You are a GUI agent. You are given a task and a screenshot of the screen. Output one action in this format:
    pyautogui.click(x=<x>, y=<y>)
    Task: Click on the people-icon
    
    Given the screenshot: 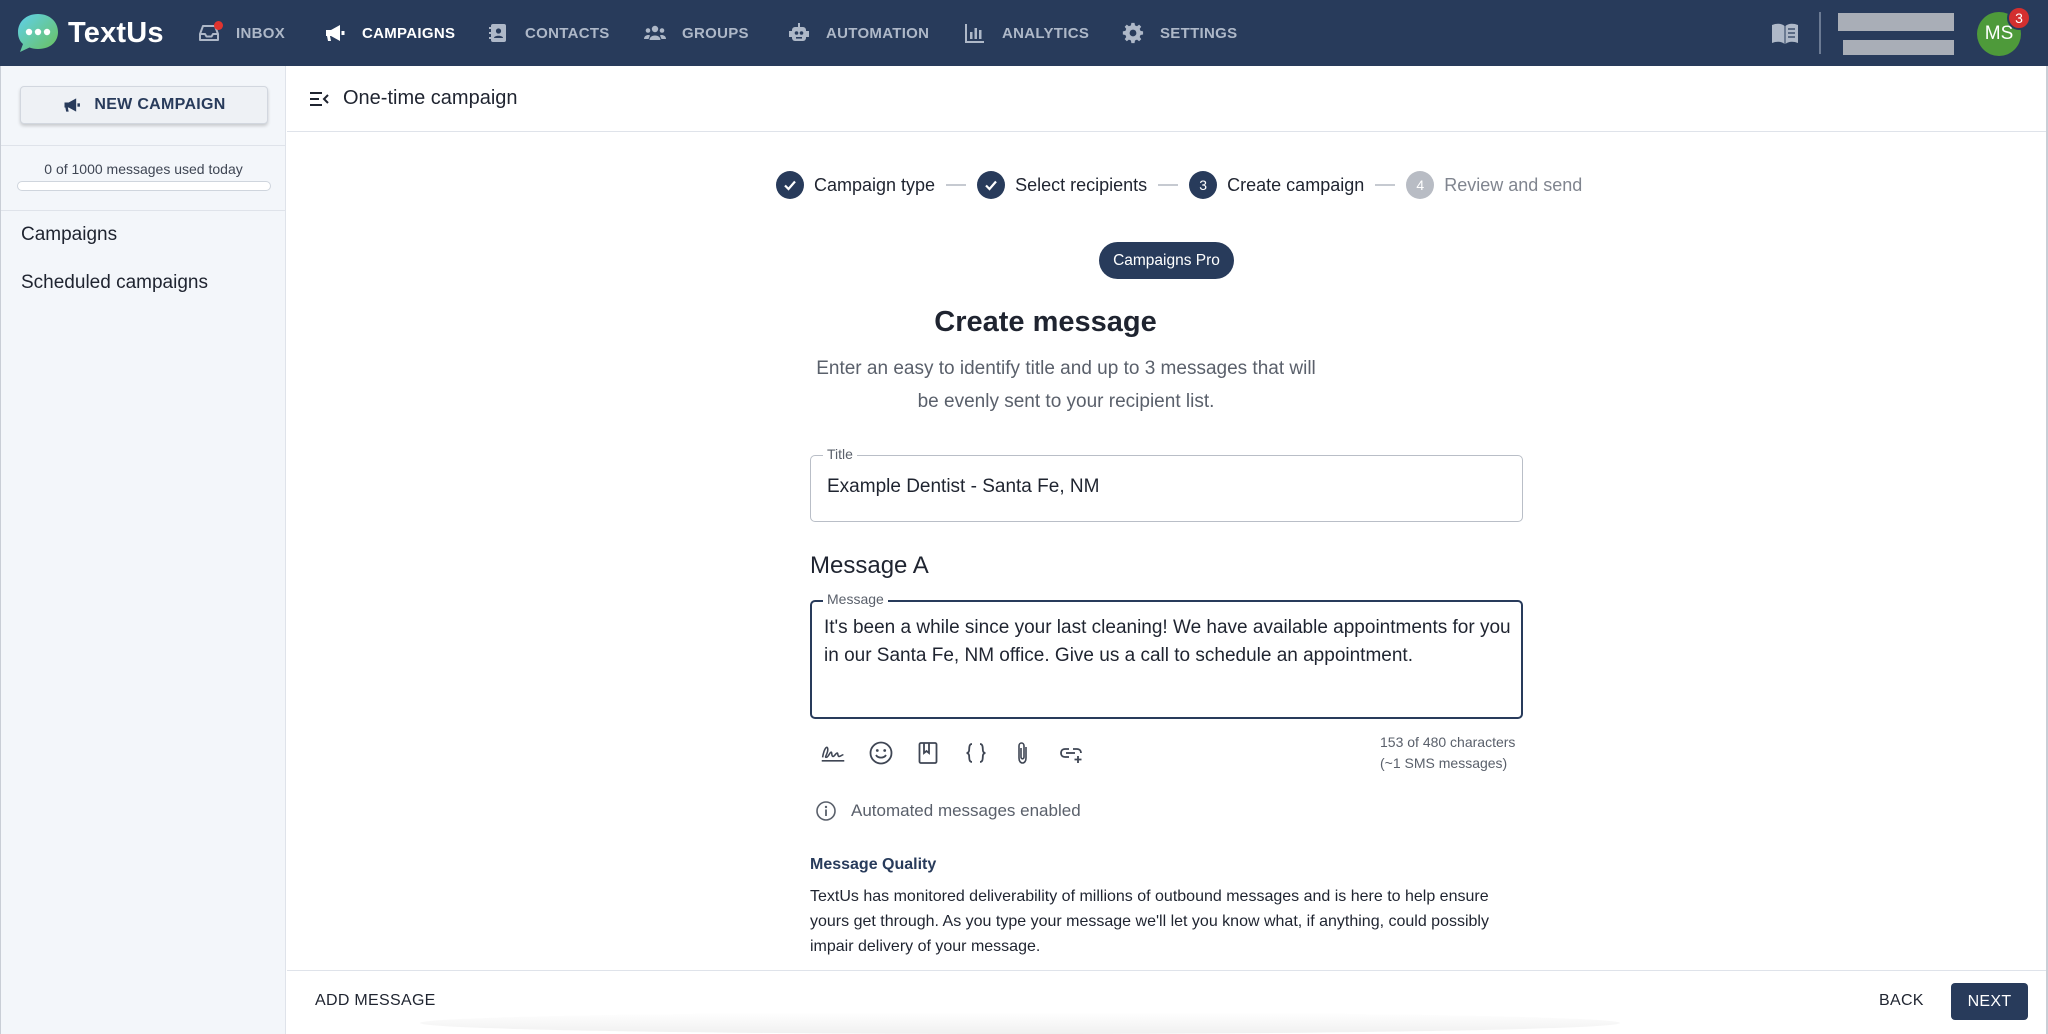 What is the action you would take?
    pyautogui.click(x=655, y=33)
    